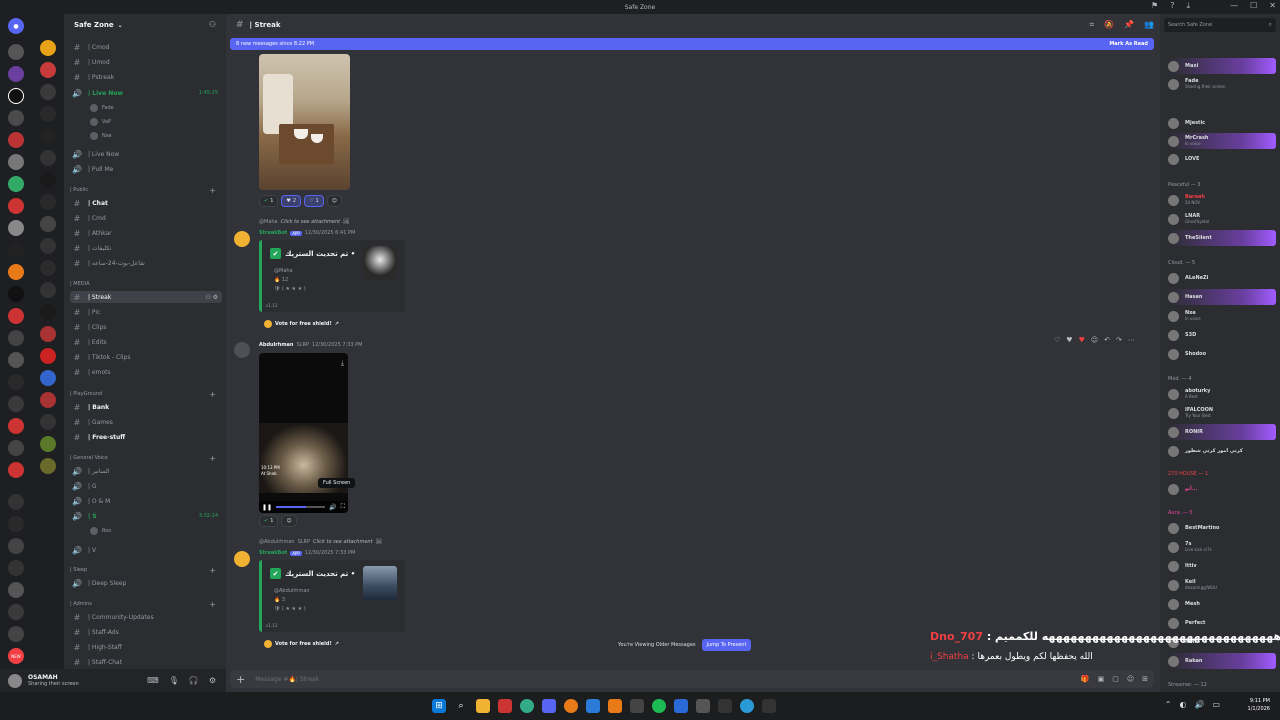 The height and width of the screenshot is (720, 1280). I want to click on channel-settings-icon: ⚇ ⚙, so click(211, 297).